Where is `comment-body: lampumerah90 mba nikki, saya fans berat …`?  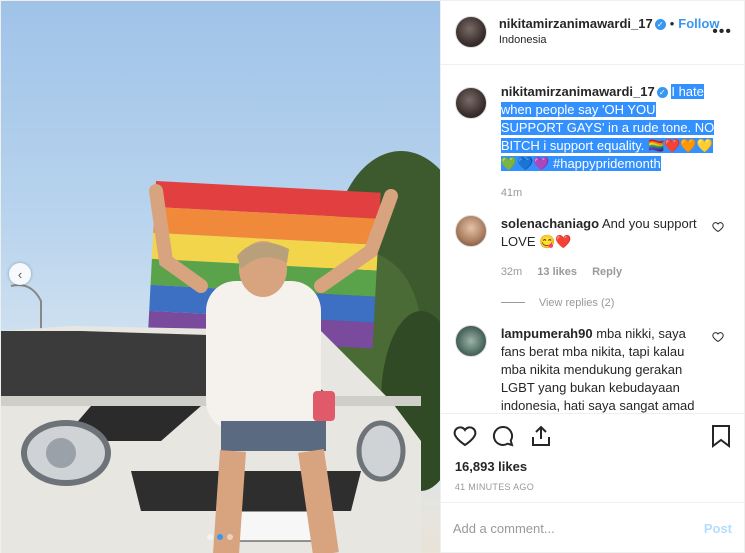 comment-body: lampumerah90 mba nikki, saya fans berat … is located at coordinates (601, 369).